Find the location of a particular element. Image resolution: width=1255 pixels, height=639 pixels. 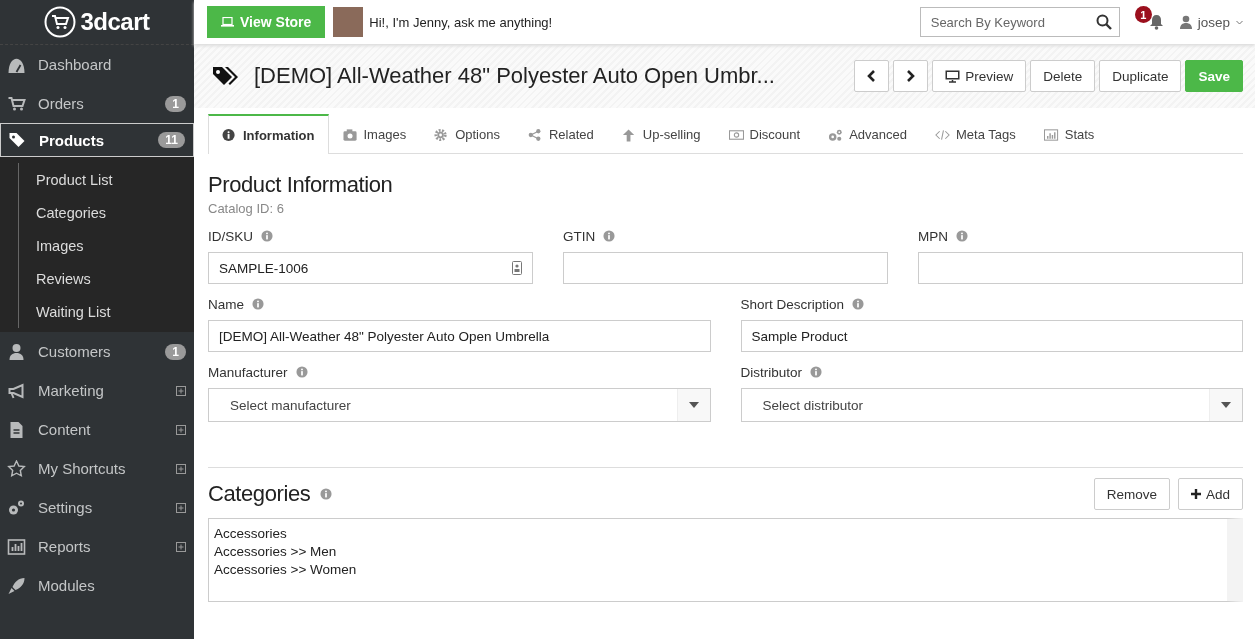

sidebar-item: Settings is located at coordinates (97, 507).